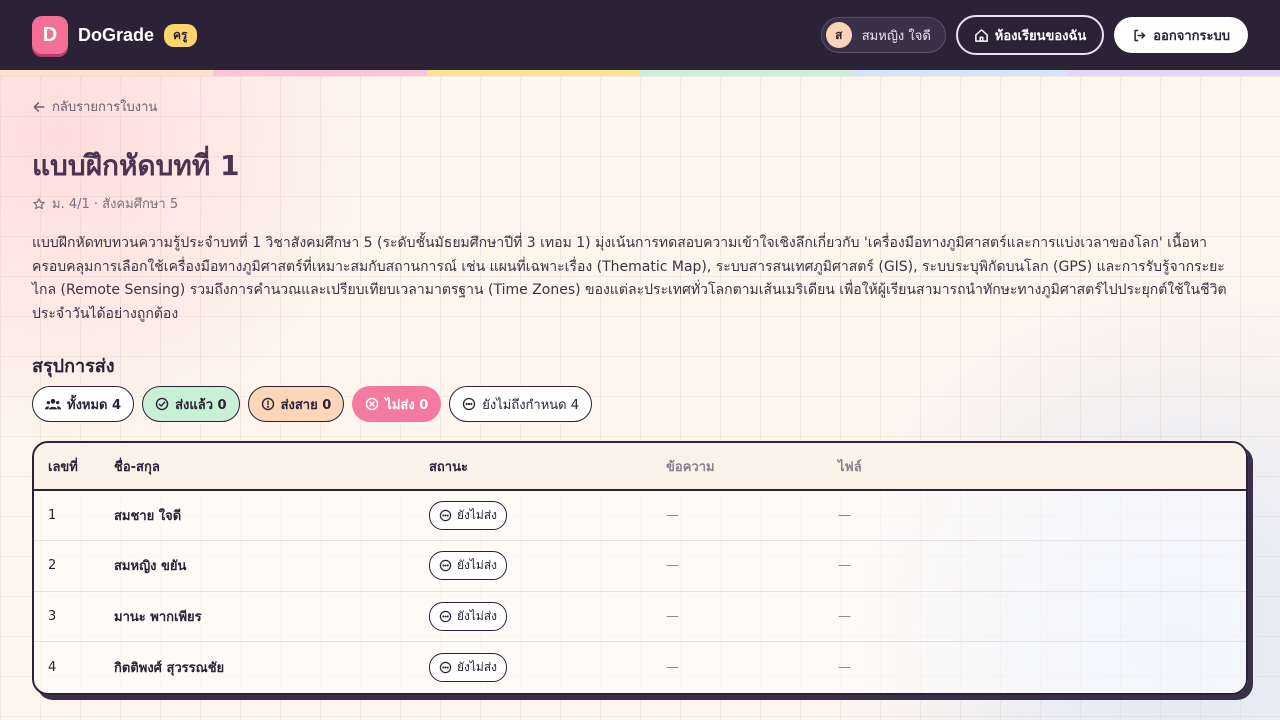 Image resolution: width=1280 pixels, height=720 pixels. I want to click on arrow-left-icon, so click(39, 107).